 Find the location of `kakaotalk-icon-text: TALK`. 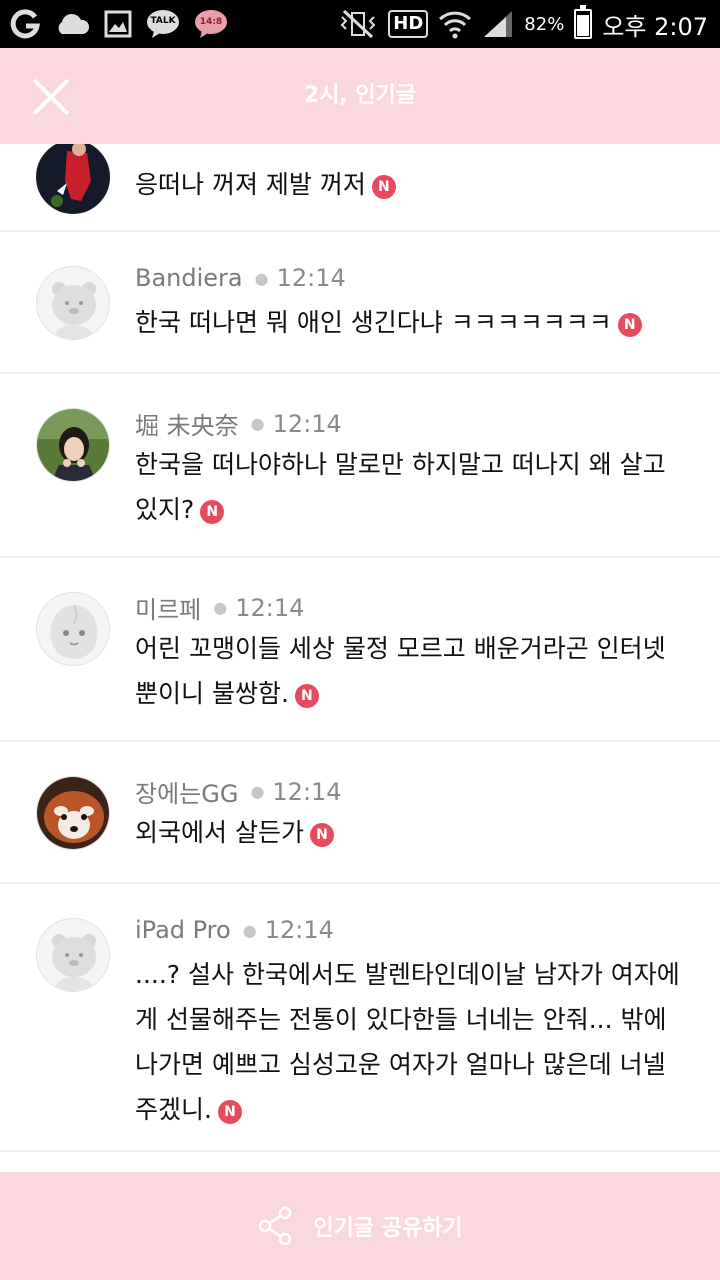

kakaotalk-icon-text: TALK is located at coordinates (163, 21).